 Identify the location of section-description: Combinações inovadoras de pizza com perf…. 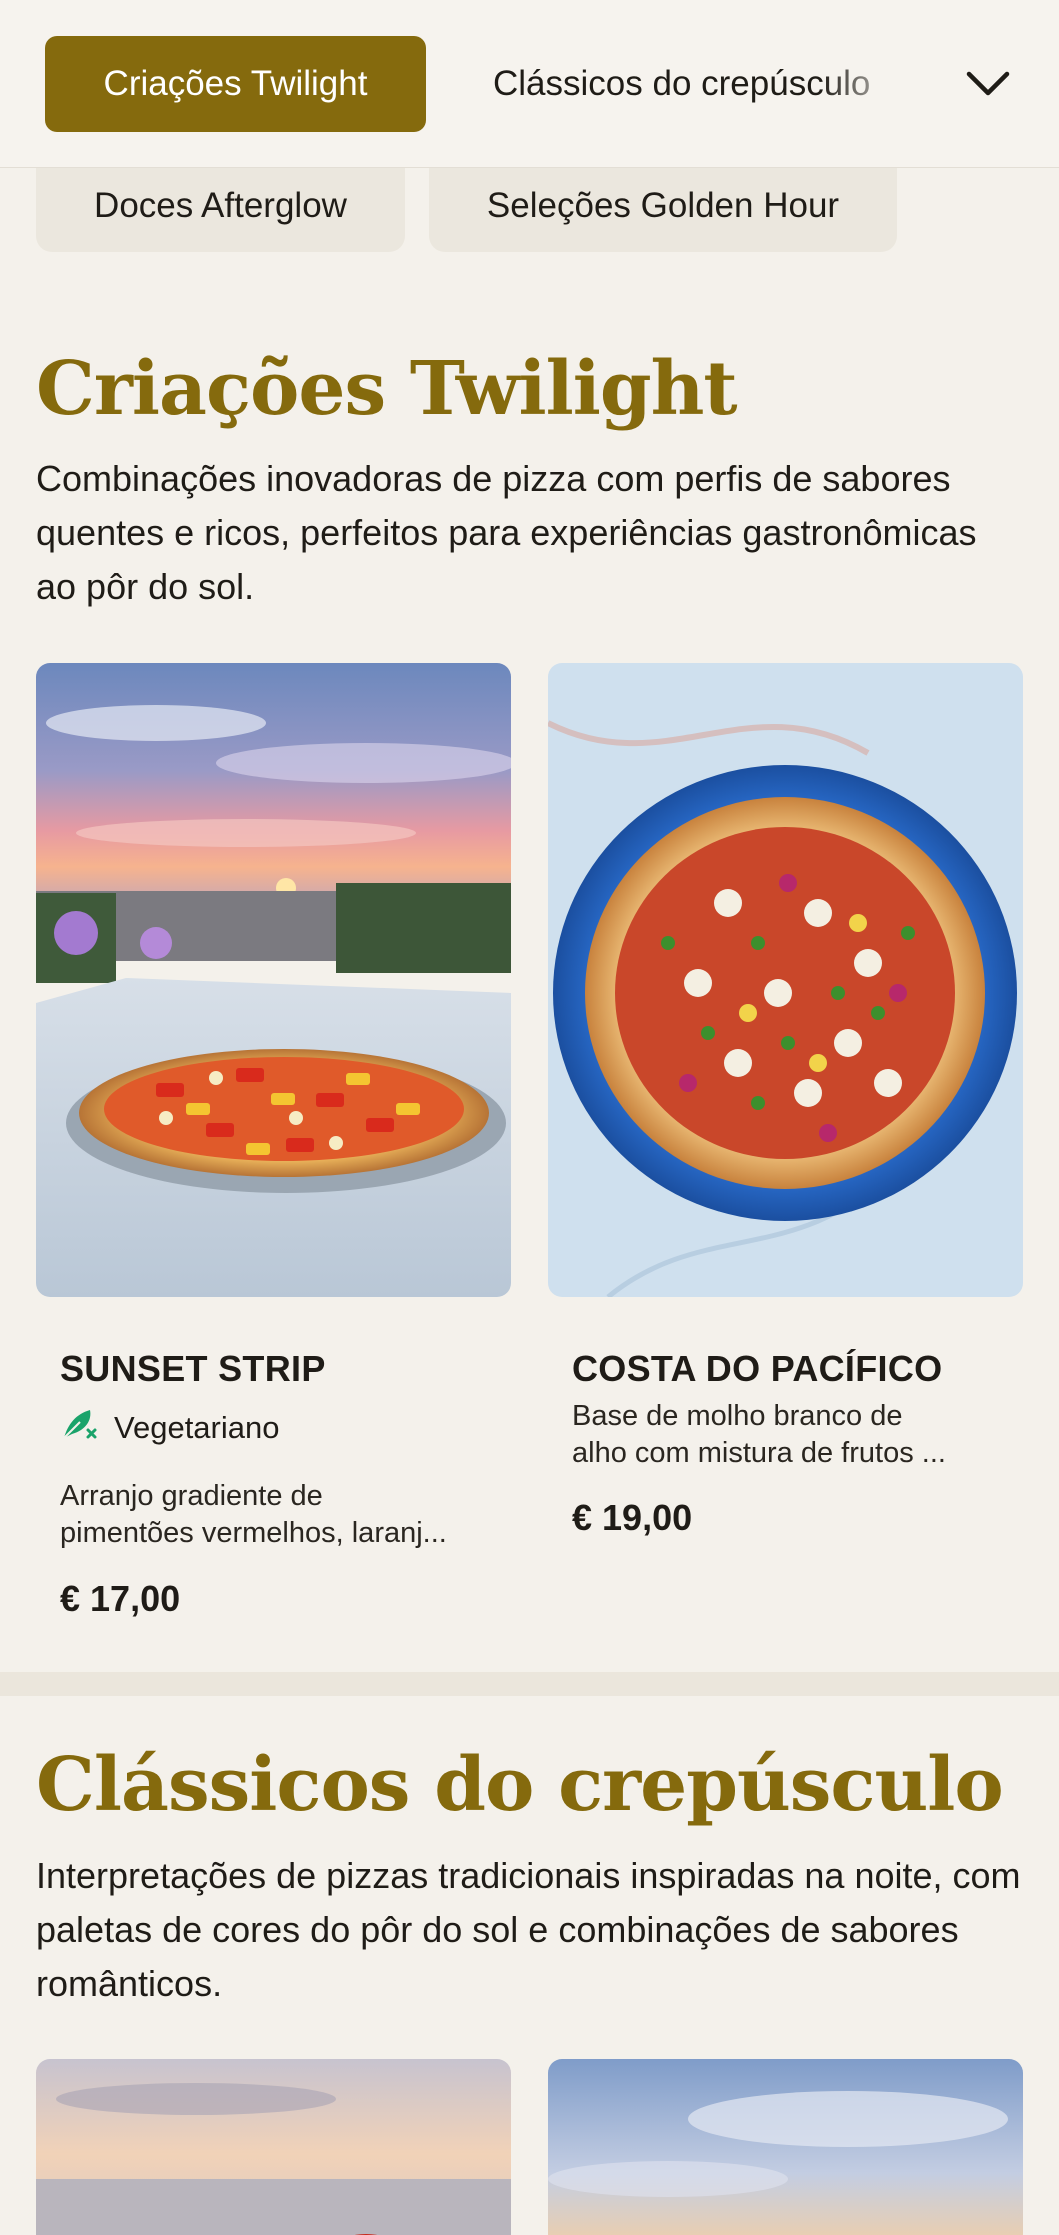
(506, 532).